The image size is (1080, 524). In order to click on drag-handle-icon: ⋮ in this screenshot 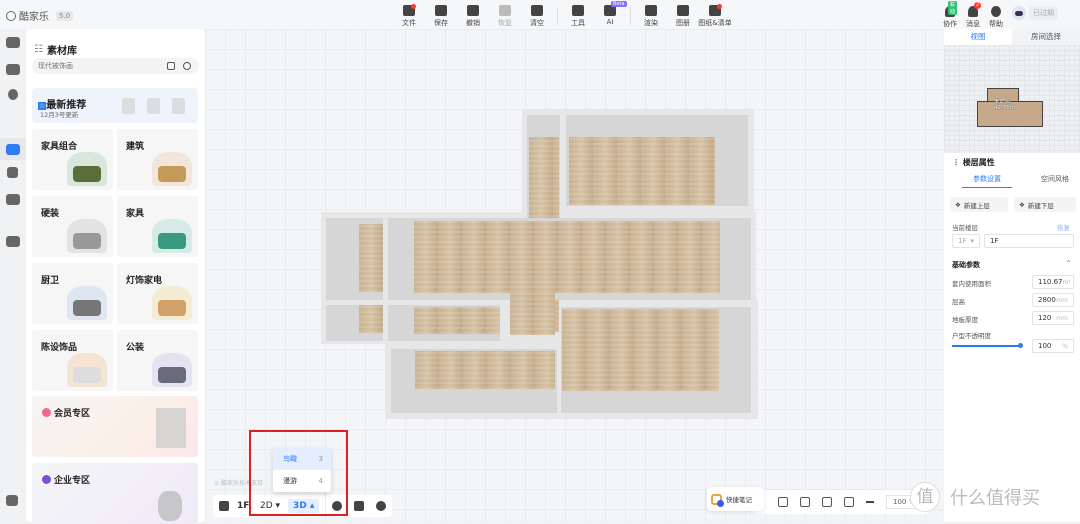, I will do `click(956, 162)`.